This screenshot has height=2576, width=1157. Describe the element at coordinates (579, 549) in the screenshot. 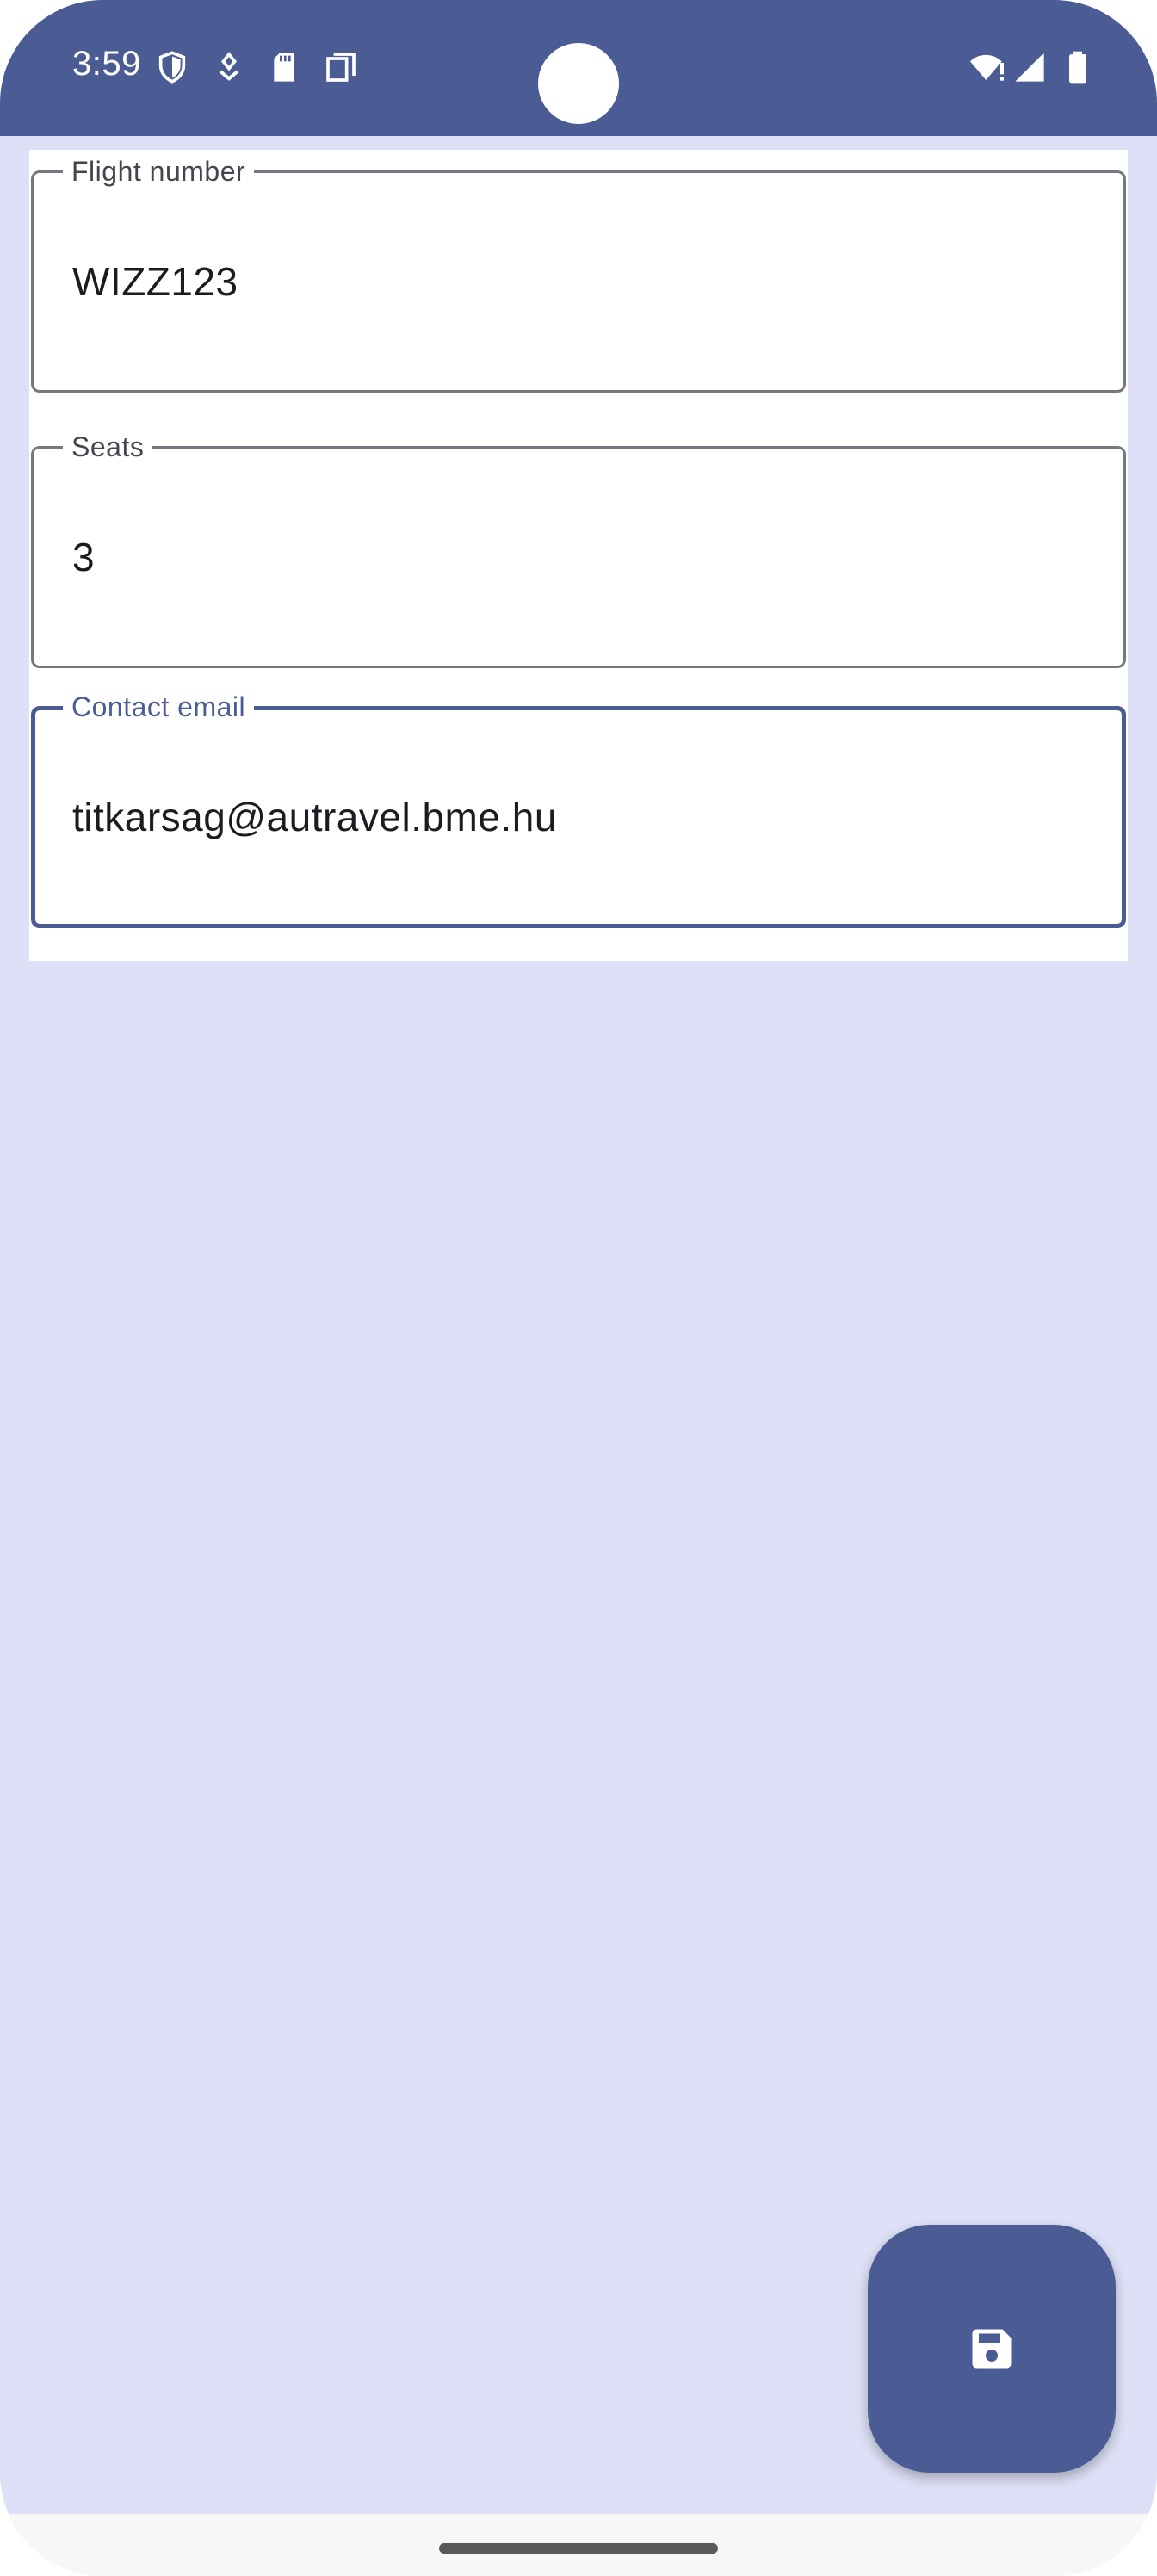

I see `seats-field: Seats 3` at that location.